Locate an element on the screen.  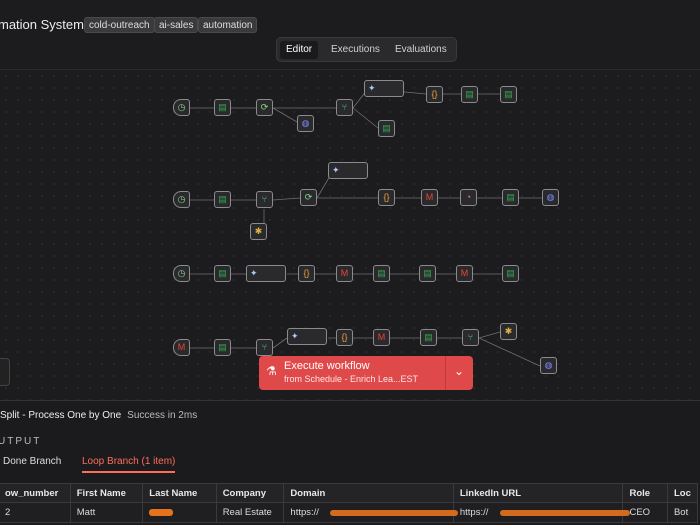
tag-ai-sales: ai-sales is located at coordinates (176, 25).